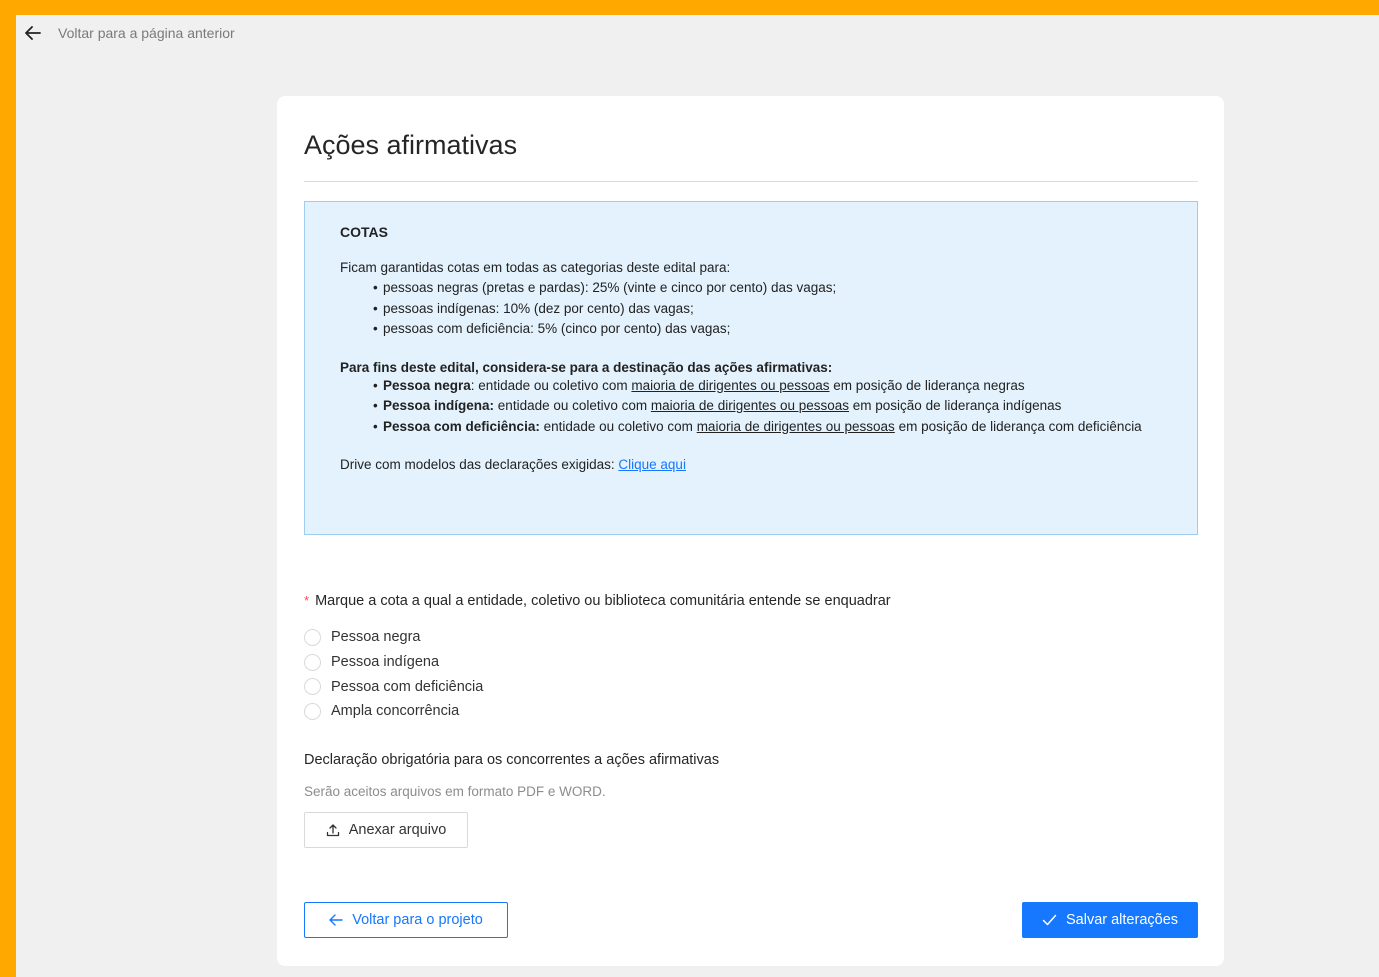  What do you see at coordinates (927, 385) in the screenshot?
I see `definition-post: em posição de liderança negras` at bounding box center [927, 385].